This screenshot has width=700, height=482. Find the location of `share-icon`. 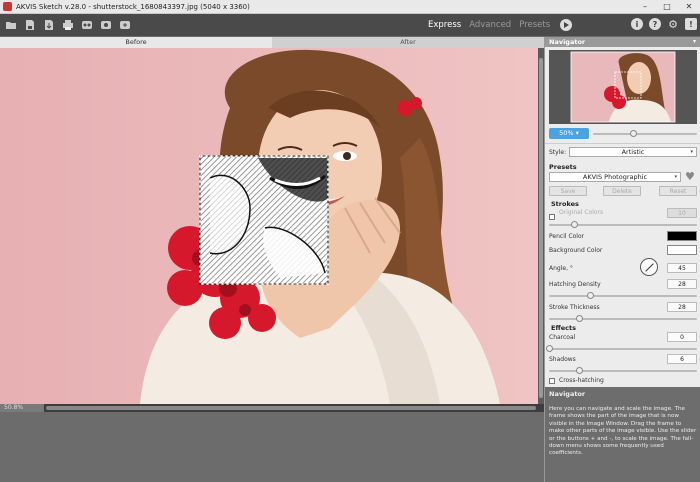

share-icon is located at coordinates (87, 25).